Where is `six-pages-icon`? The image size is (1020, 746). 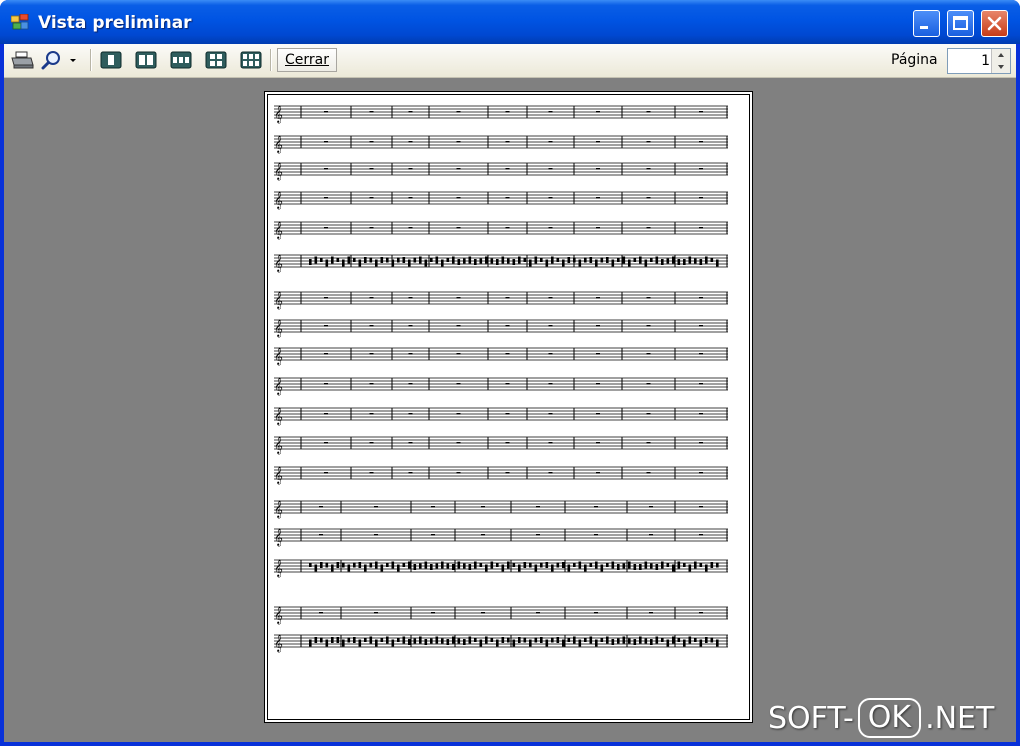
six-pages-icon is located at coordinates (251, 60).